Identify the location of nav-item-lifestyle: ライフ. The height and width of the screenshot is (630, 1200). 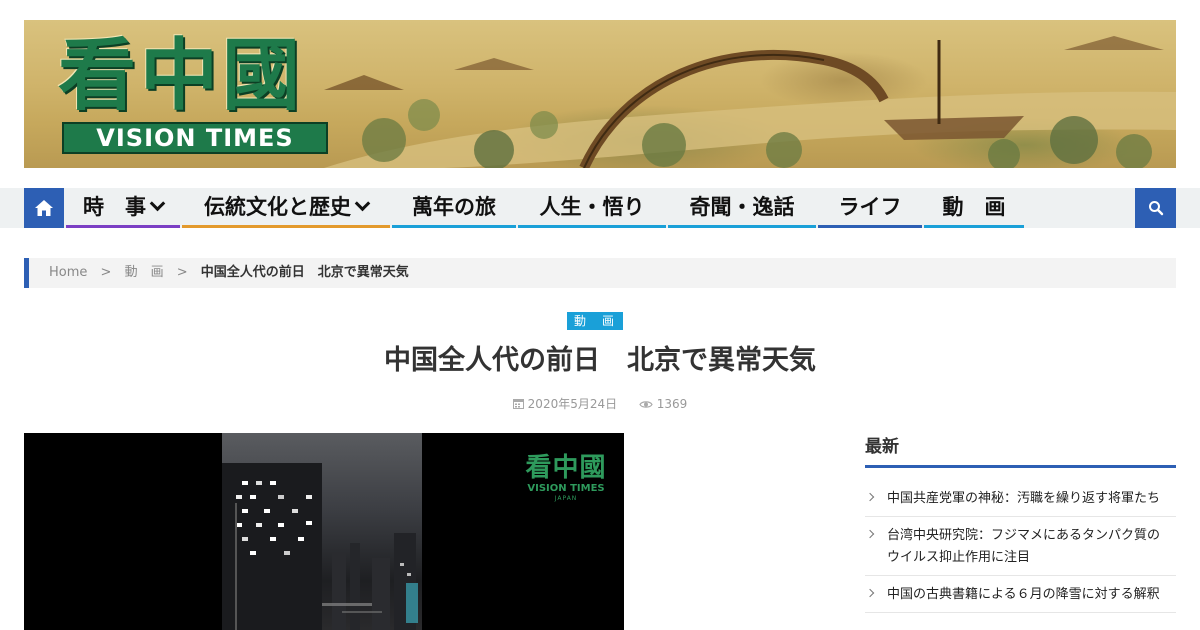
(870, 208).